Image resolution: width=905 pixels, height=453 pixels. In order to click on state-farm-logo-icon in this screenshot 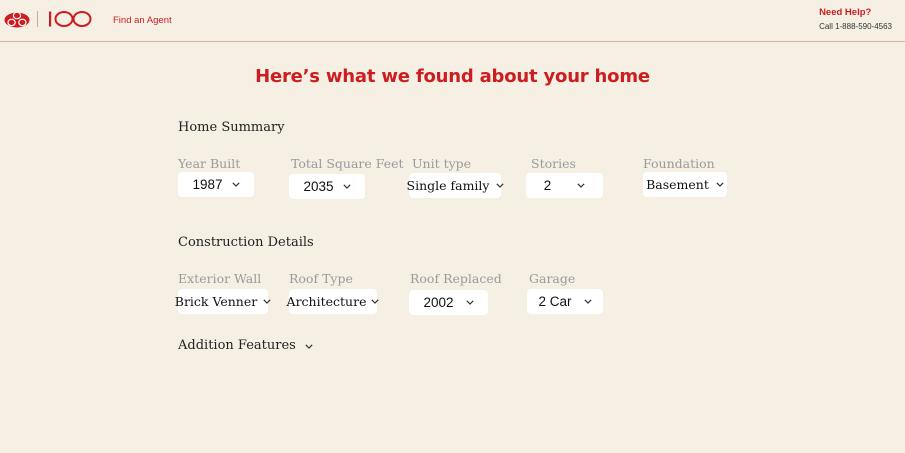, I will do `click(17, 19)`.